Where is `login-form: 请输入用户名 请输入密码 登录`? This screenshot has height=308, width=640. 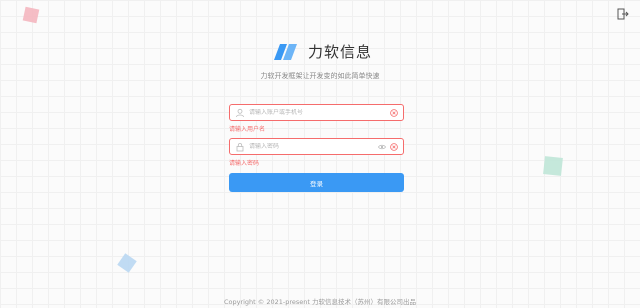
login-form: 请输入用户名 请输入密码 登录 is located at coordinates (316, 148).